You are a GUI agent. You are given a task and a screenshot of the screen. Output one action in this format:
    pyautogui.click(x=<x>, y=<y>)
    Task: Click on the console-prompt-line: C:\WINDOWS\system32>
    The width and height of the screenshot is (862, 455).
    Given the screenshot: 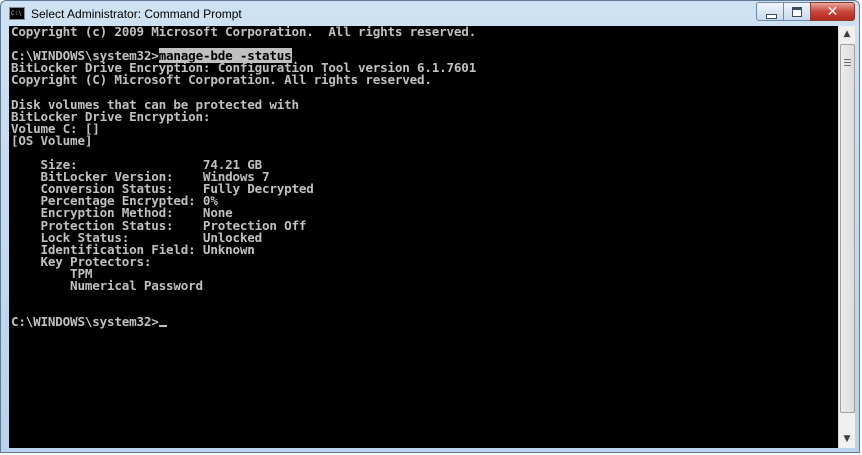 What is the action you would take?
    pyautogui.click(x=423, y=322)
    